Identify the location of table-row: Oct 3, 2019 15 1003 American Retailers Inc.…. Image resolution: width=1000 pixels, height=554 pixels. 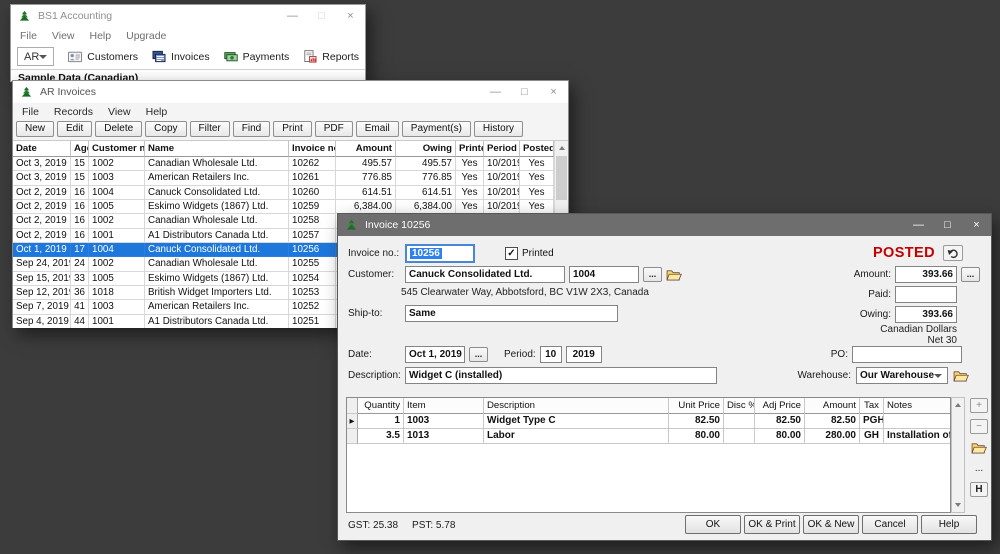
(290, 178).